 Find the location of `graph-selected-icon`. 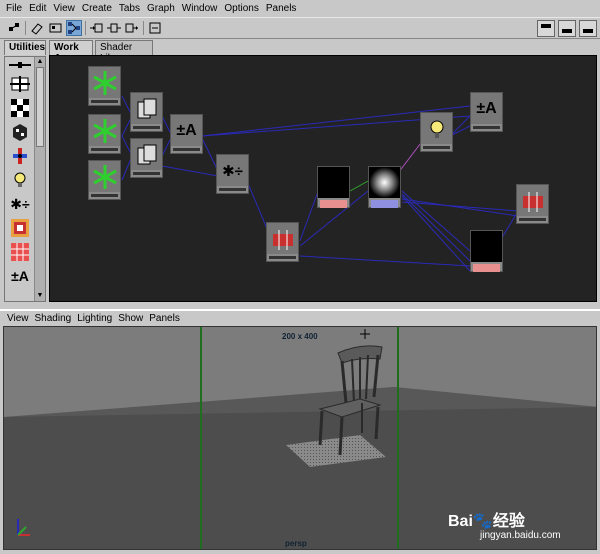

graph-selected-icon is located at coordinates (14, 28).